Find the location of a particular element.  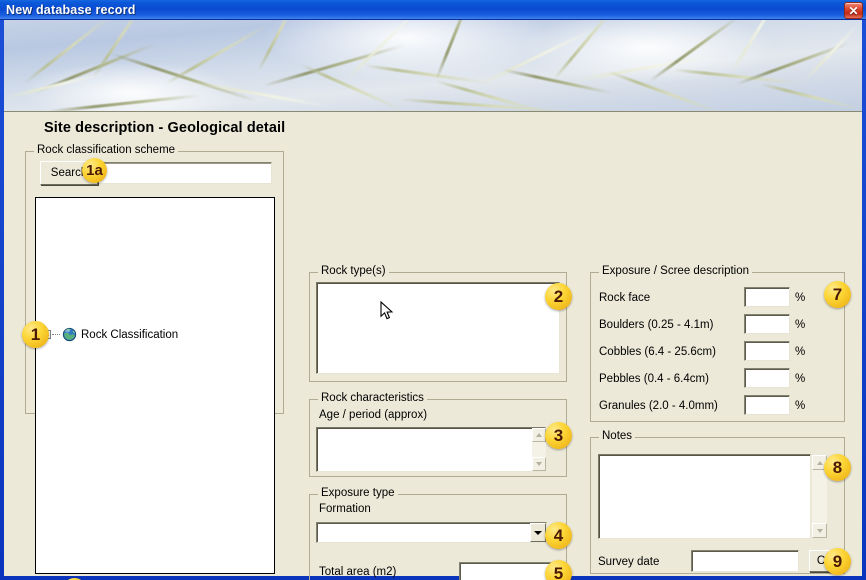

callout-badge-7: 7 is located at coordinates (837, 294).